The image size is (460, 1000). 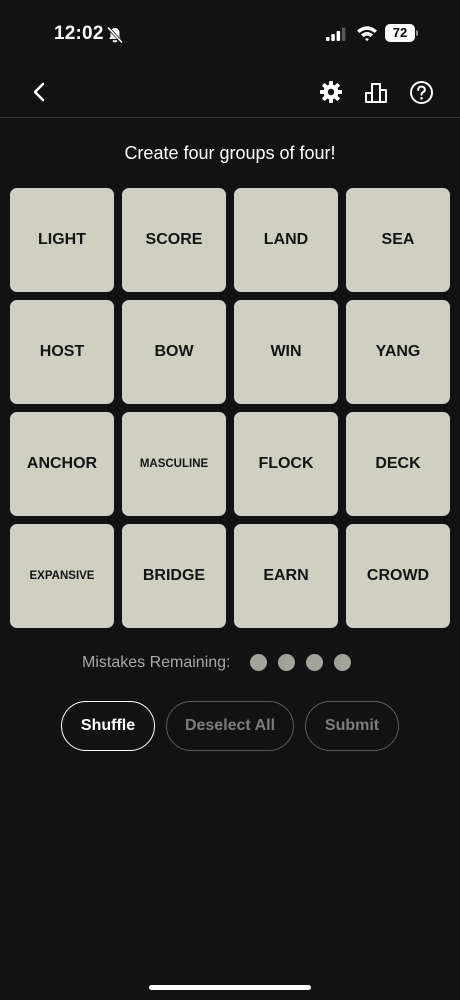 I want to click on shuffle-button: Shuffle, so click(x=108, y=726).